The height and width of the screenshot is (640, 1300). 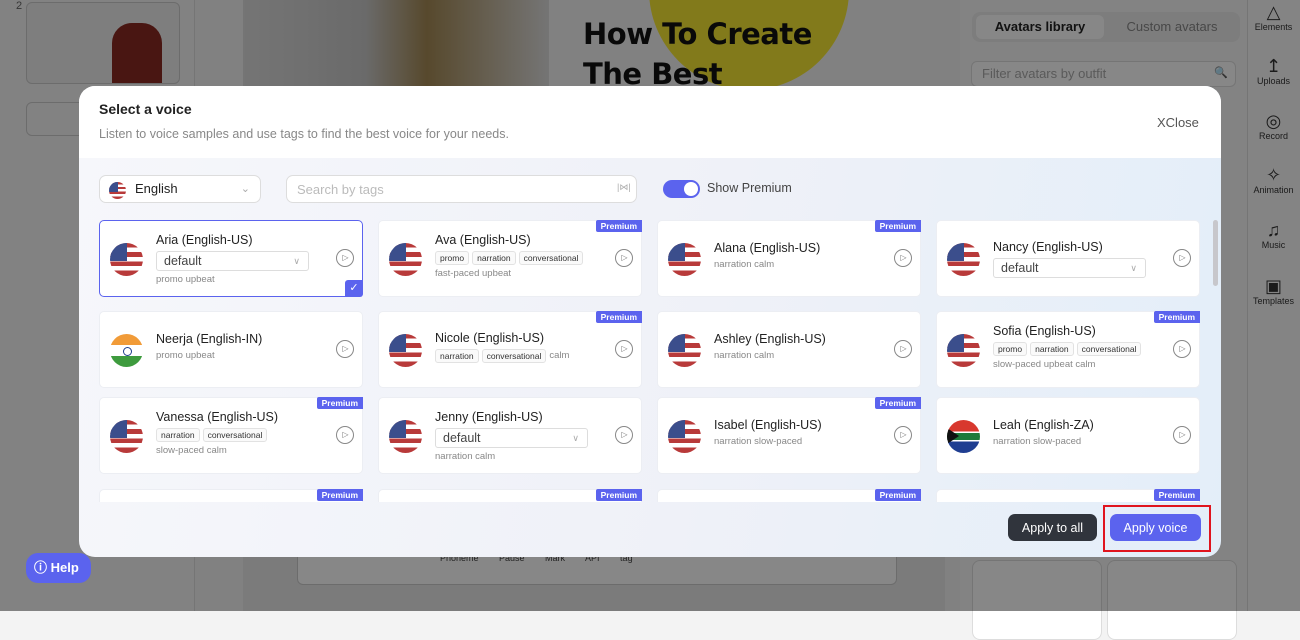 I want to click on voice-name: Ashley (English-US), so click(x=770, y=339).